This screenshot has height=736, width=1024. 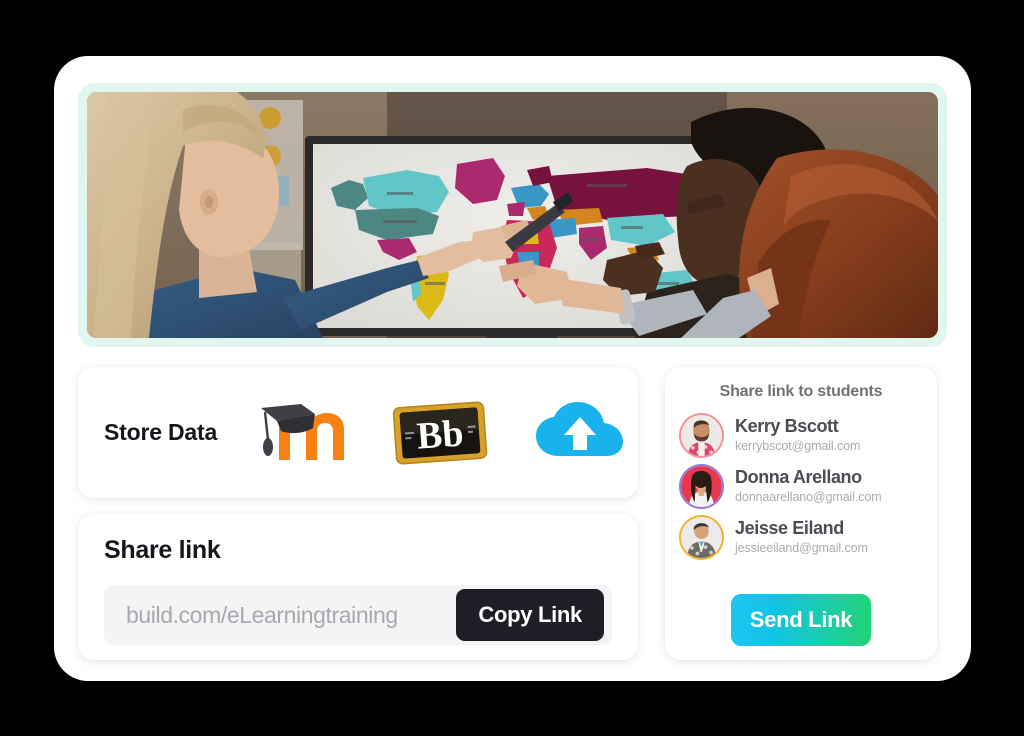 I want to click on student-email: kerrybscot@gmail.com, so click(x=798, y=446).